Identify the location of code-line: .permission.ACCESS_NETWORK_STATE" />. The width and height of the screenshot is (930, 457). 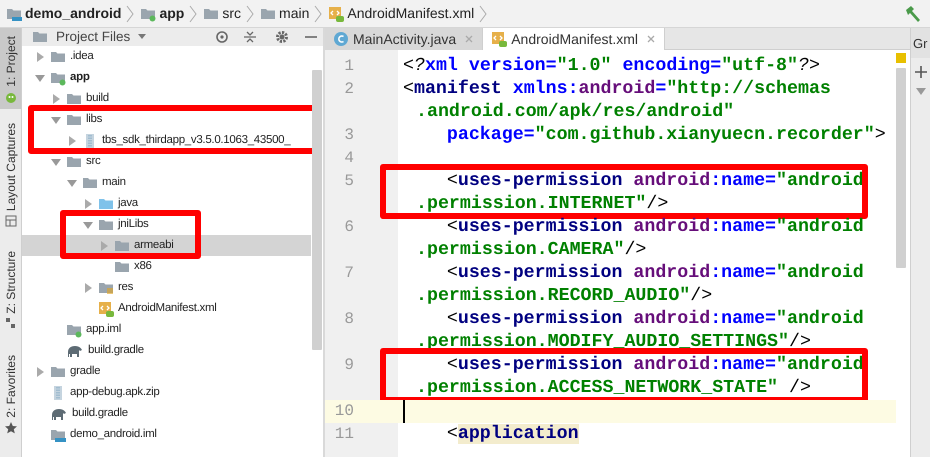
(613, 388).